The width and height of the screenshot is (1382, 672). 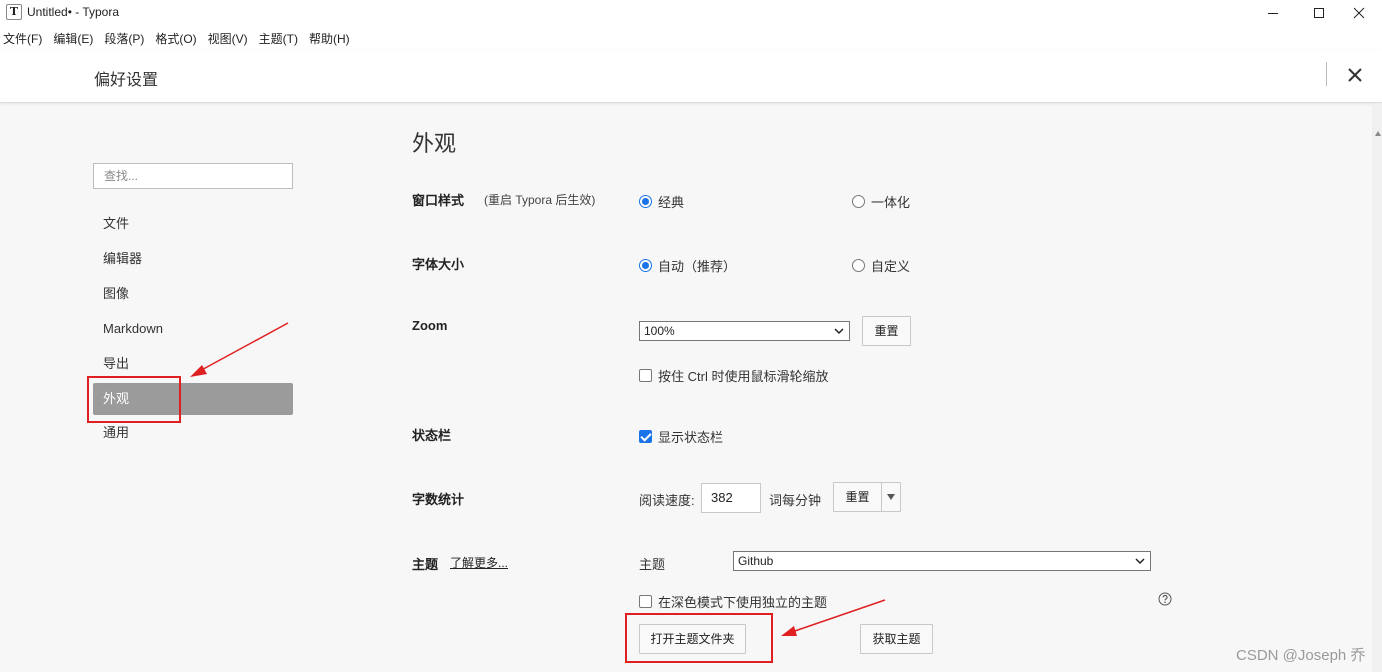 I want to click on word-count-label: 字数统计, so click(x=438, y=499).